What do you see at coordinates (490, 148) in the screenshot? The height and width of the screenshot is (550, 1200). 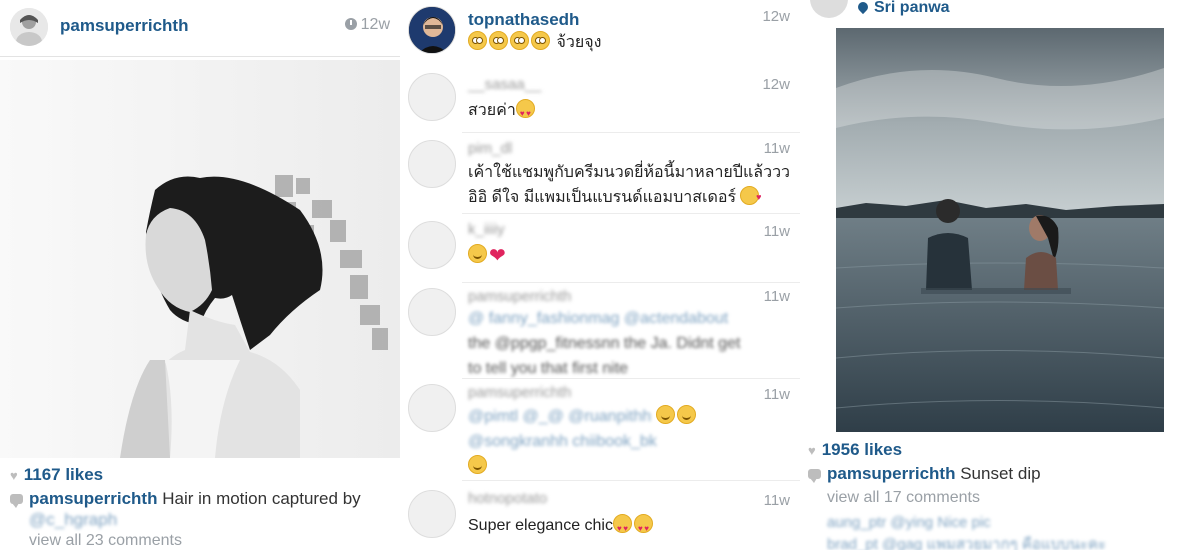 I see `comment-username: pim_dl` at bounding box center [490, 148].